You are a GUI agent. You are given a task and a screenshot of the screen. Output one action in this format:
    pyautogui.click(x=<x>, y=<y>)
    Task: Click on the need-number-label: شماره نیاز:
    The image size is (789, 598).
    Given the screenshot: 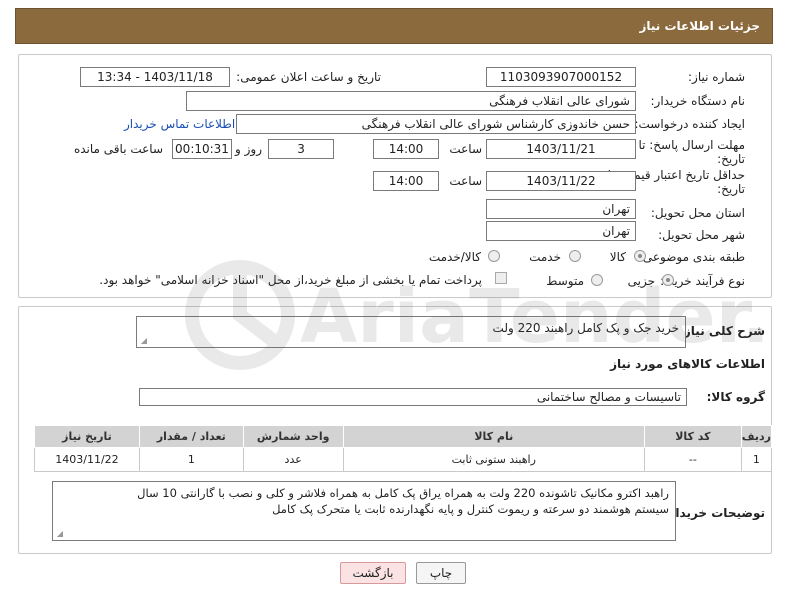 What is the action you would take?
    pyautogui.click(x=716, y=77)
    